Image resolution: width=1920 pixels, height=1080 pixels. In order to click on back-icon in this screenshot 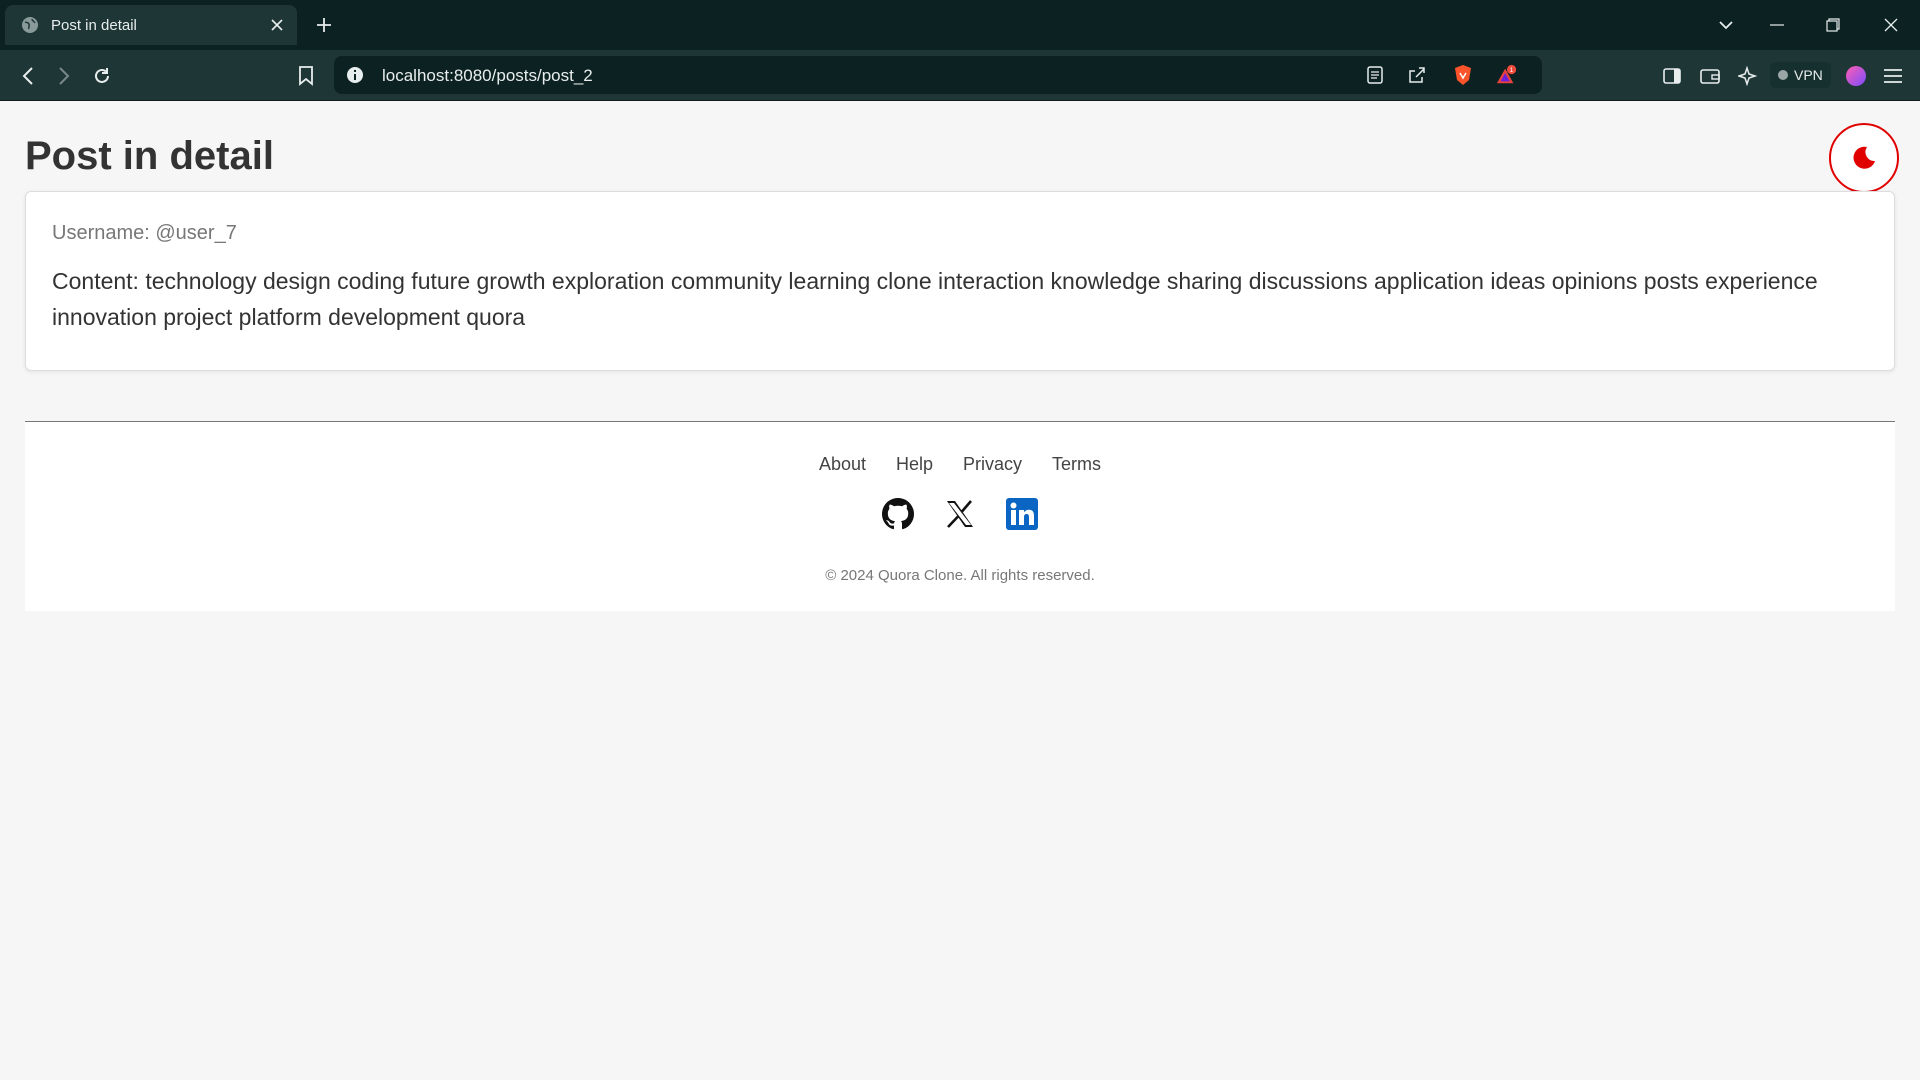, I will do `click(28, 76)`.